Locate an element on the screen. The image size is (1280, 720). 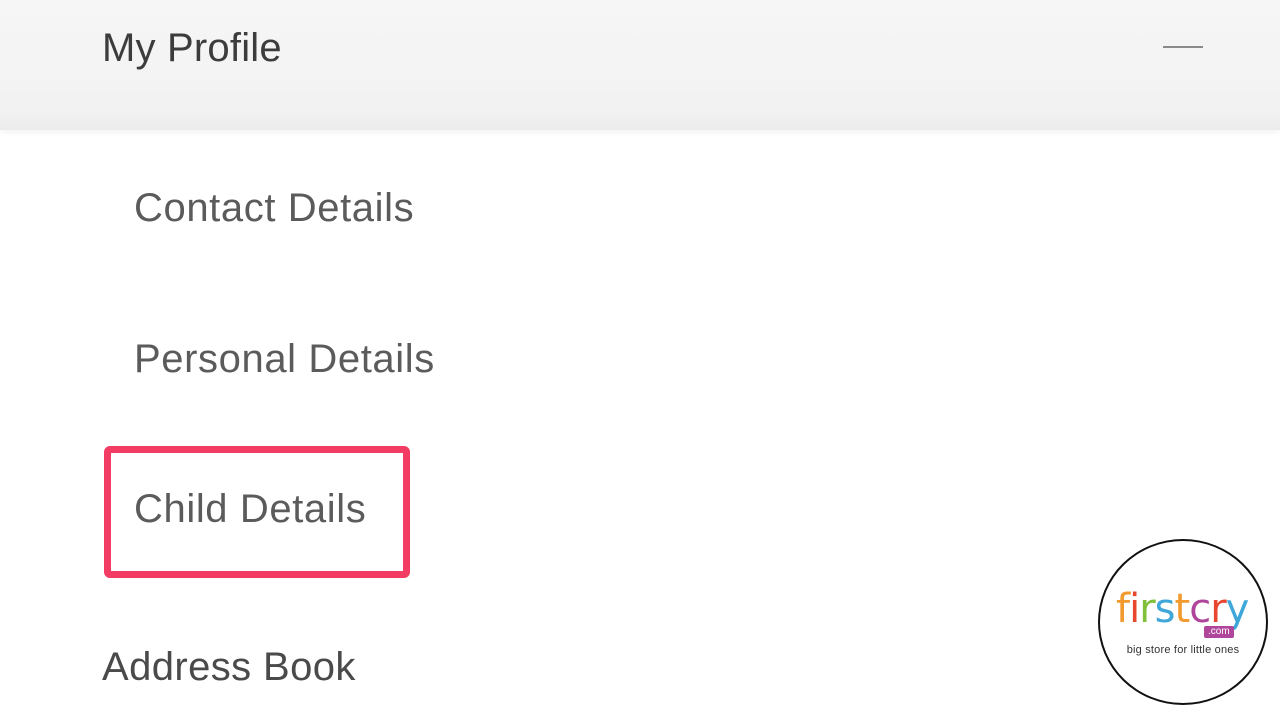
firstcry-logo: firstcry .com big store for little ones is located at coordinates (1183, 622).